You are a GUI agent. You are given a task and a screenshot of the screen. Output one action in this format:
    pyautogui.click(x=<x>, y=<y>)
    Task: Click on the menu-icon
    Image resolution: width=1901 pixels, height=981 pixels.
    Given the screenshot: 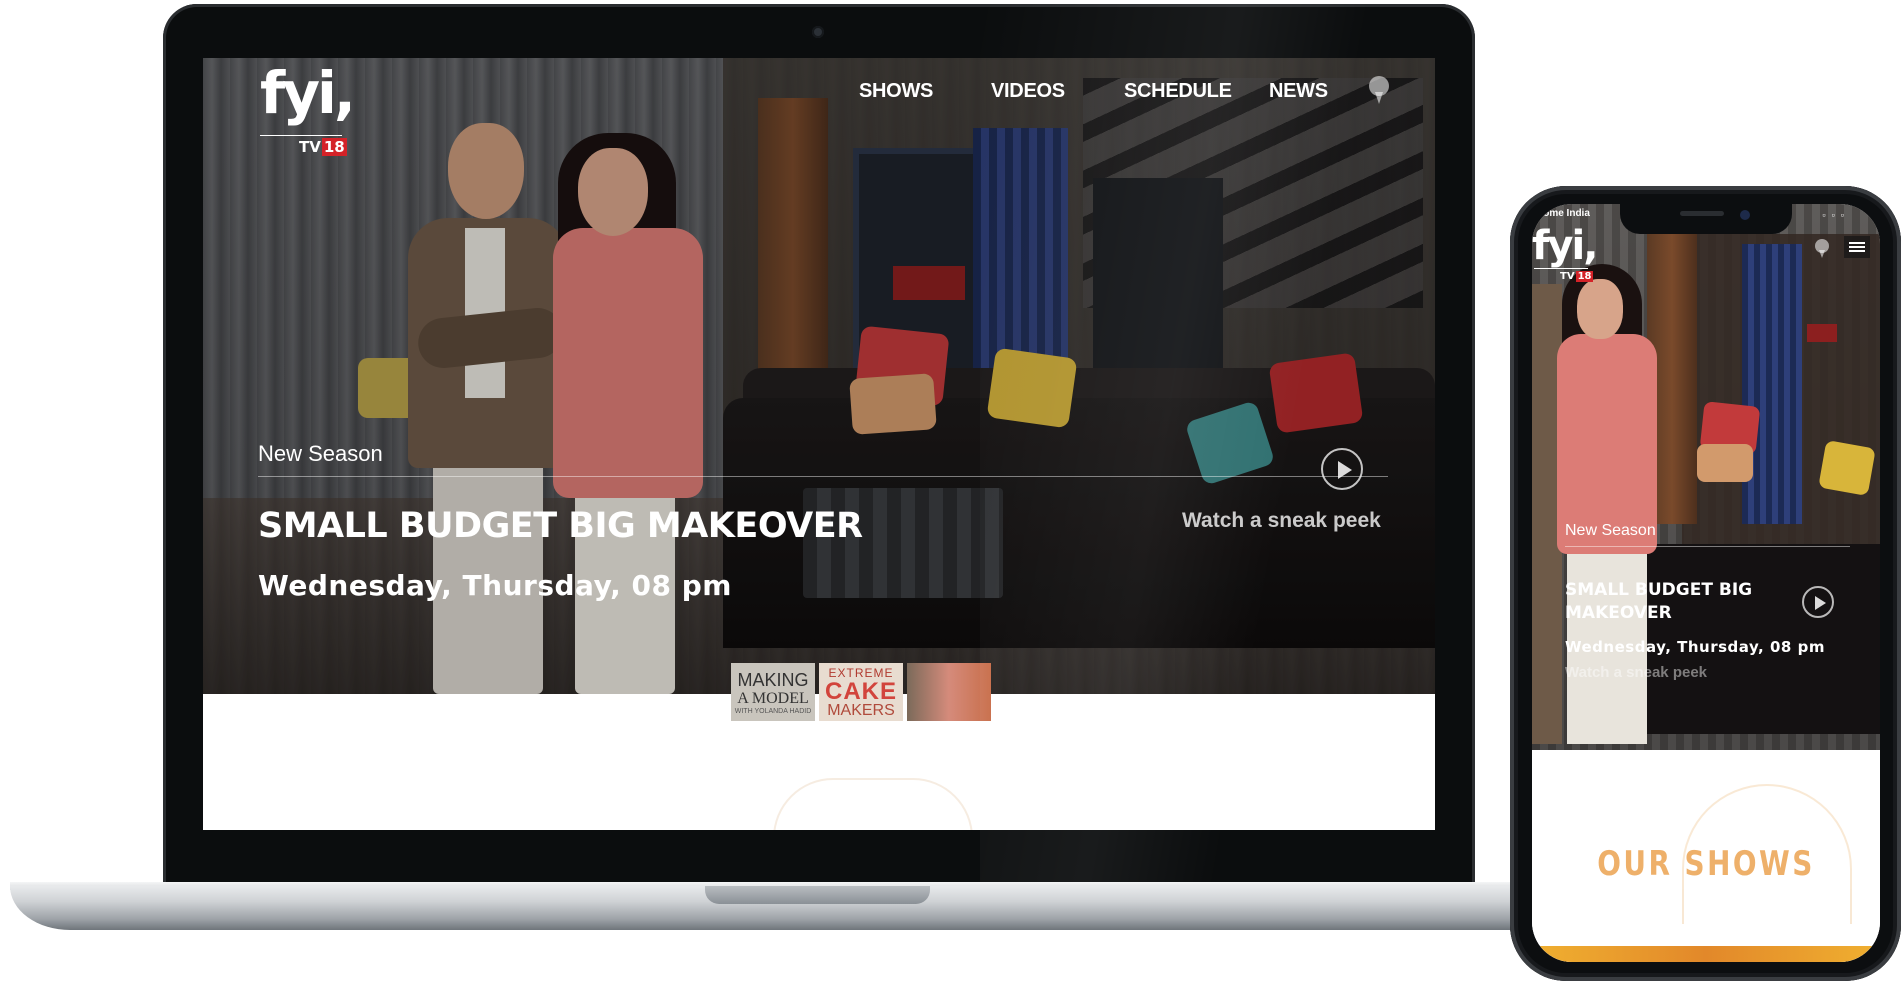 What is the action you would take?
    pyautogui.click(x=1857, y=247)
    